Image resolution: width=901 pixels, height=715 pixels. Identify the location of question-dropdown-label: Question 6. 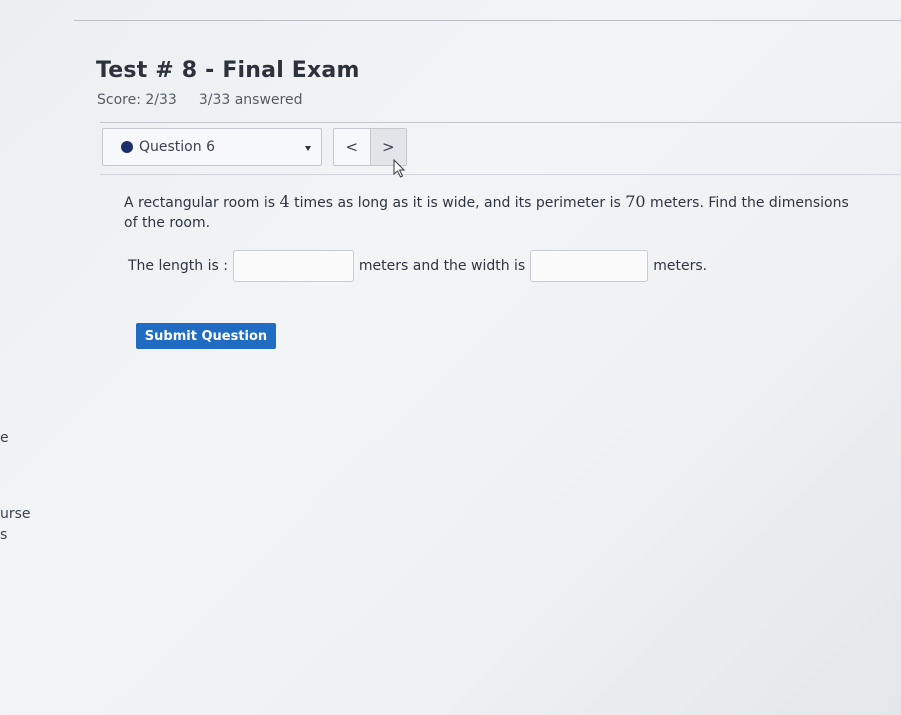
(177, 147).